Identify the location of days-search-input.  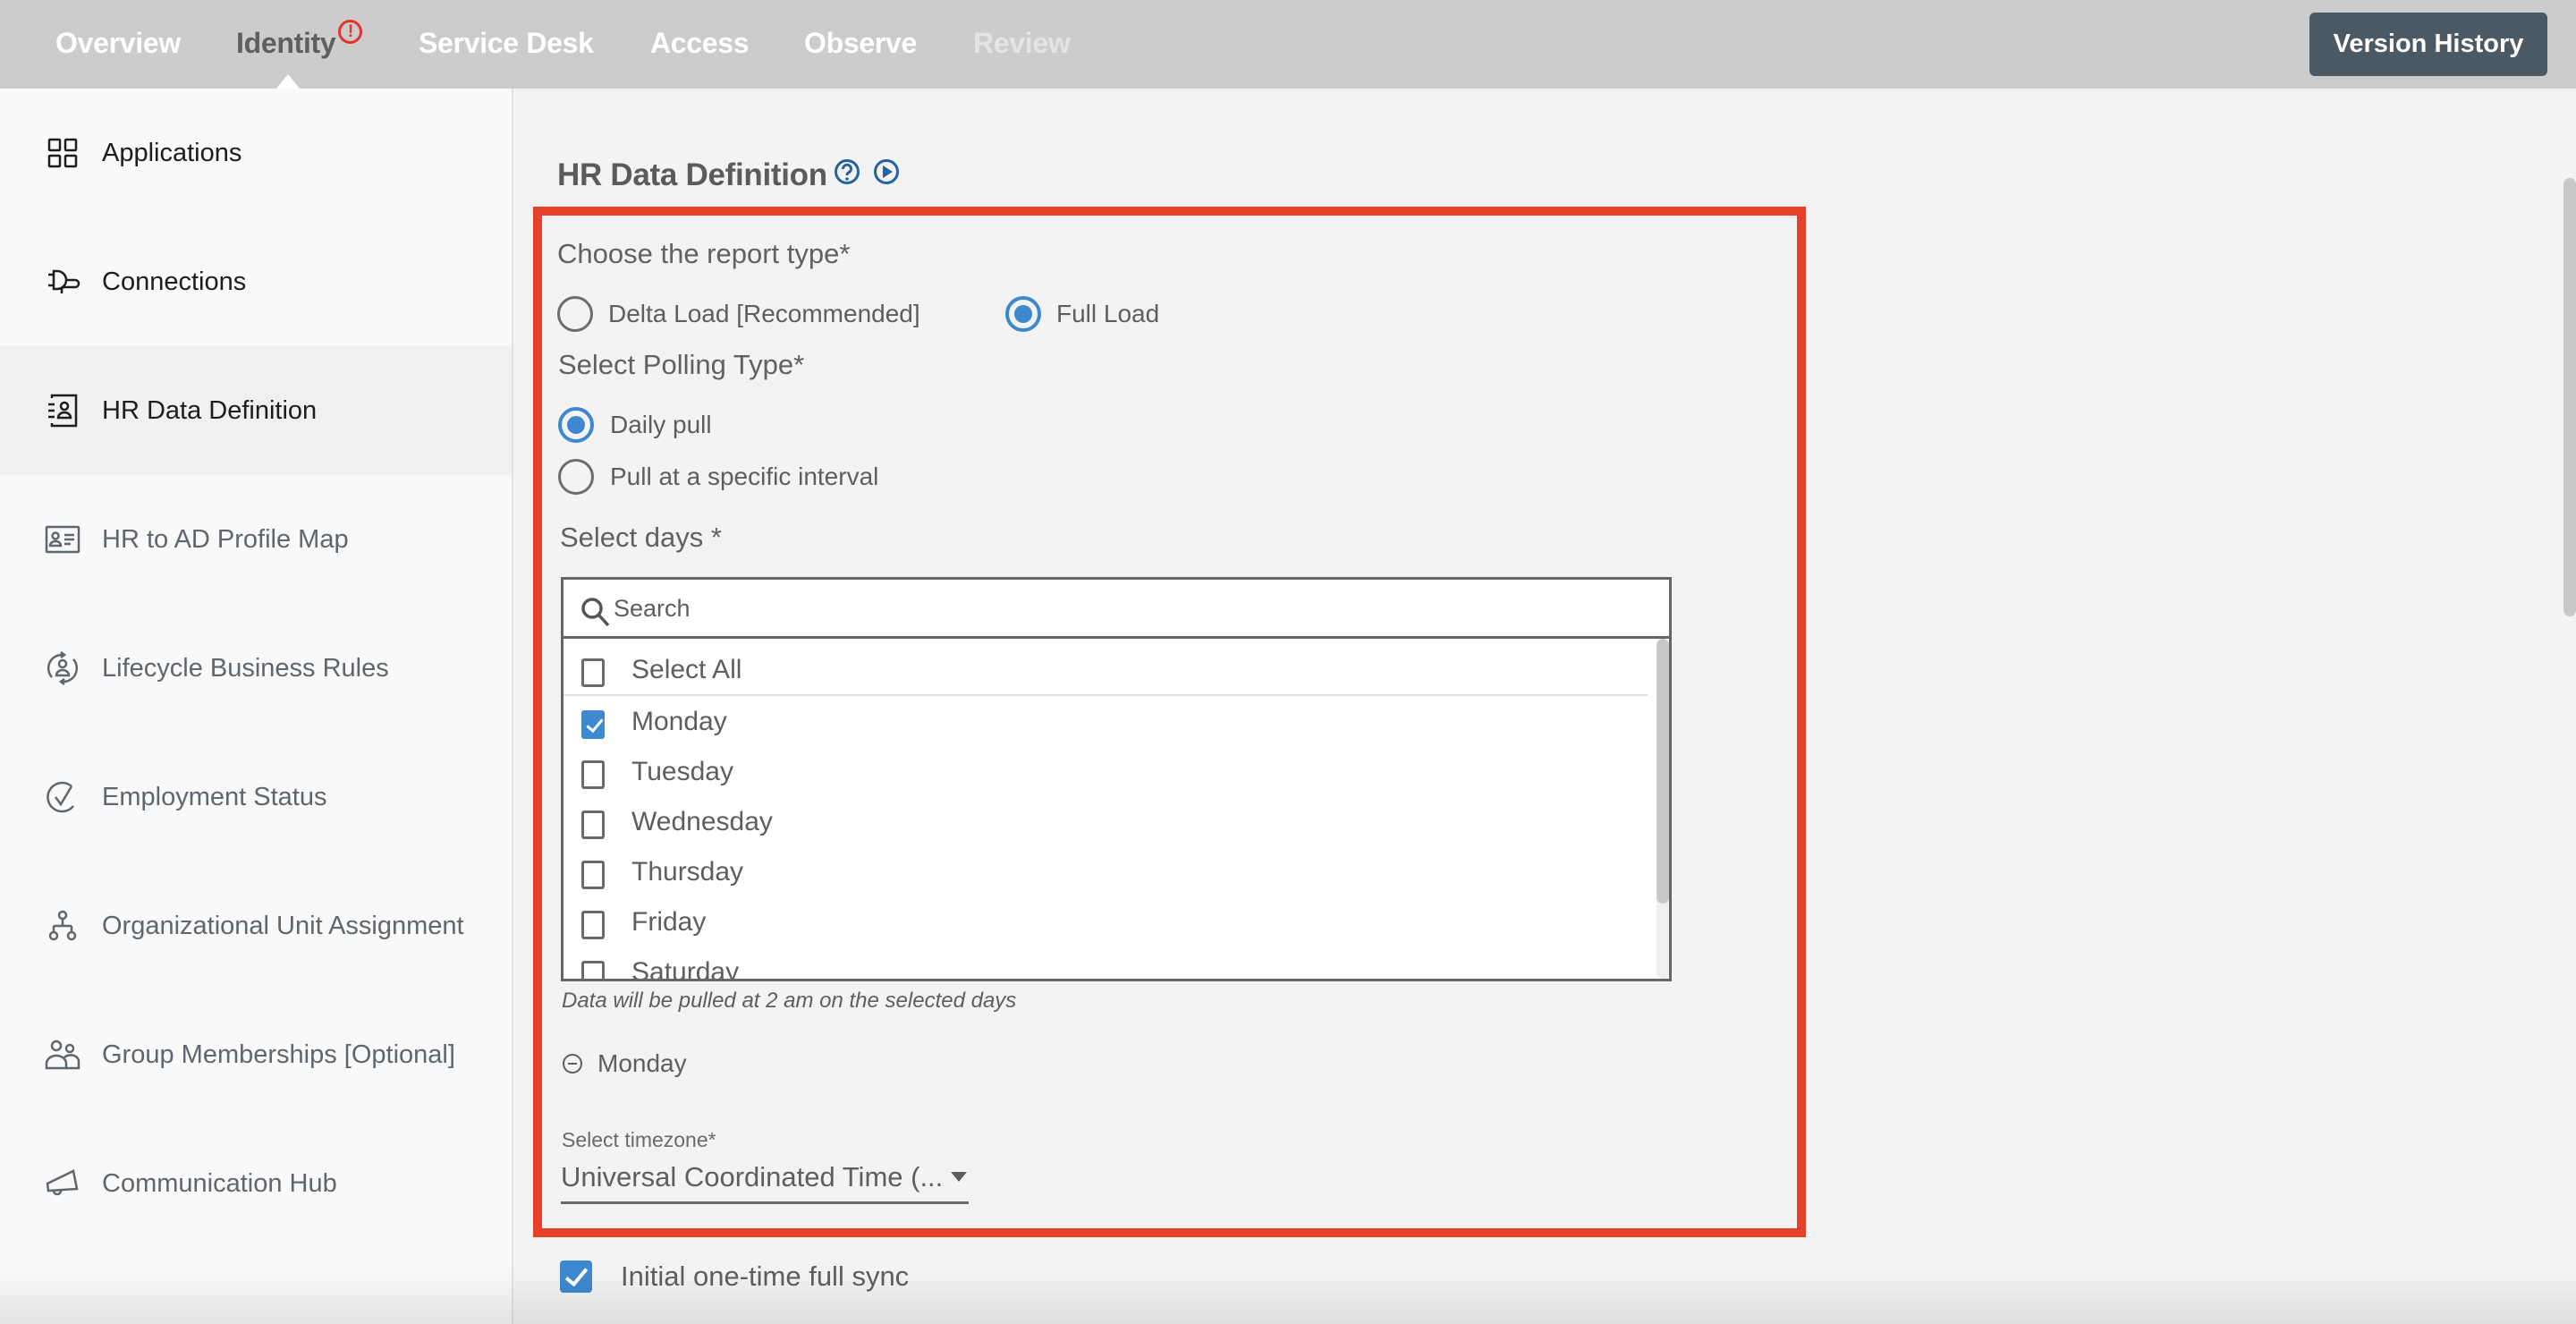
(1128, 608).